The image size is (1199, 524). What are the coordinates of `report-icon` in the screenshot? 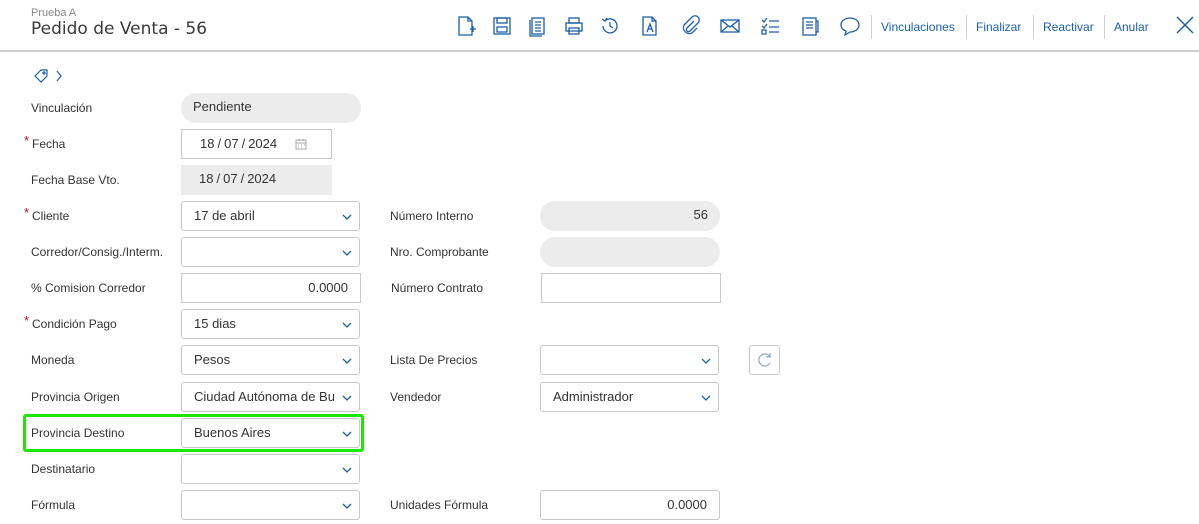 It's located at (810, 26).